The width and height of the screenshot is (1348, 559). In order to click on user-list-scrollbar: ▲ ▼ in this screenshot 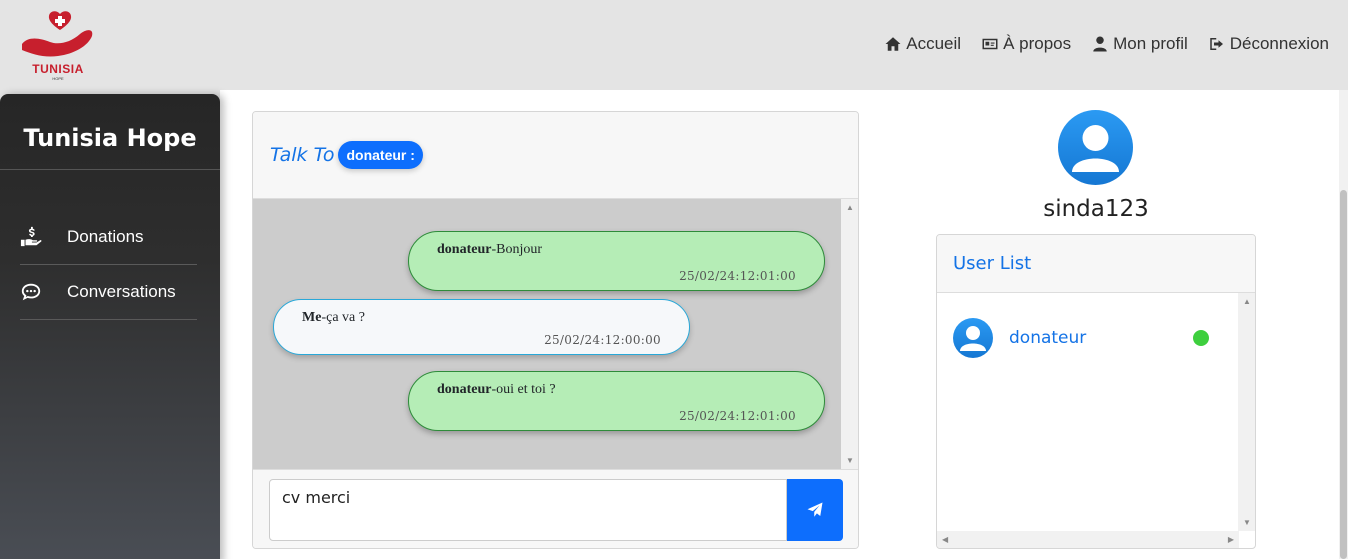, I will do `click(1246, 412)`.